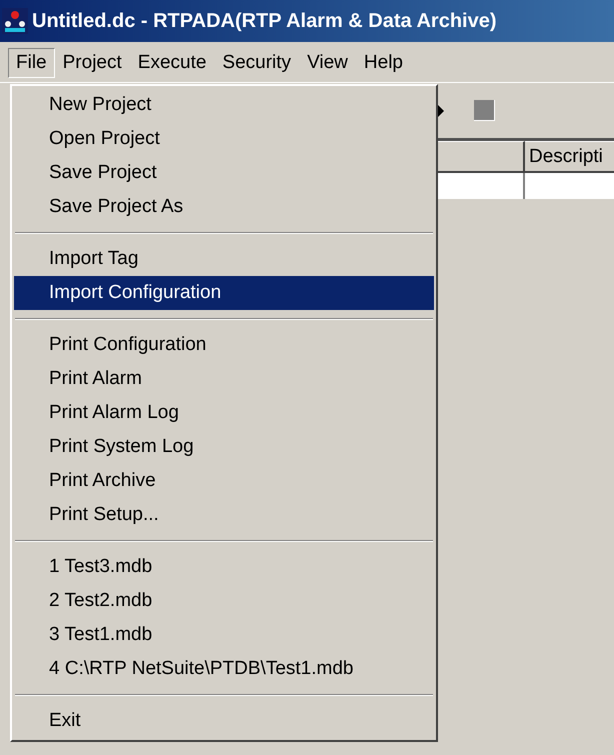 Image resolution: width=614 pixels, height=755 pixels. I want to click on menu-item: 2 Test2.mdb, so click(224, 601).